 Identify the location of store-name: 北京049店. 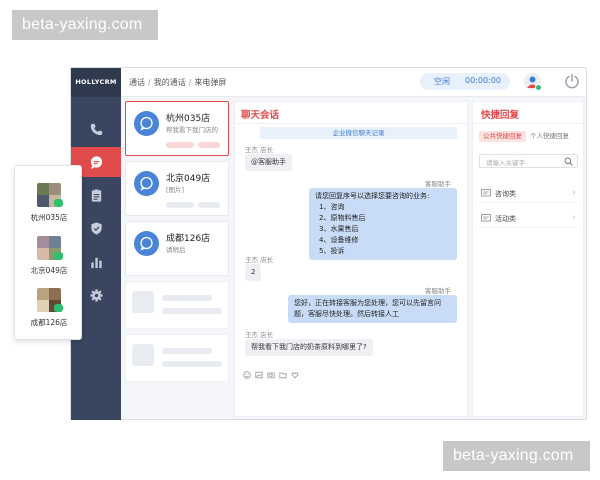
(49, 270).